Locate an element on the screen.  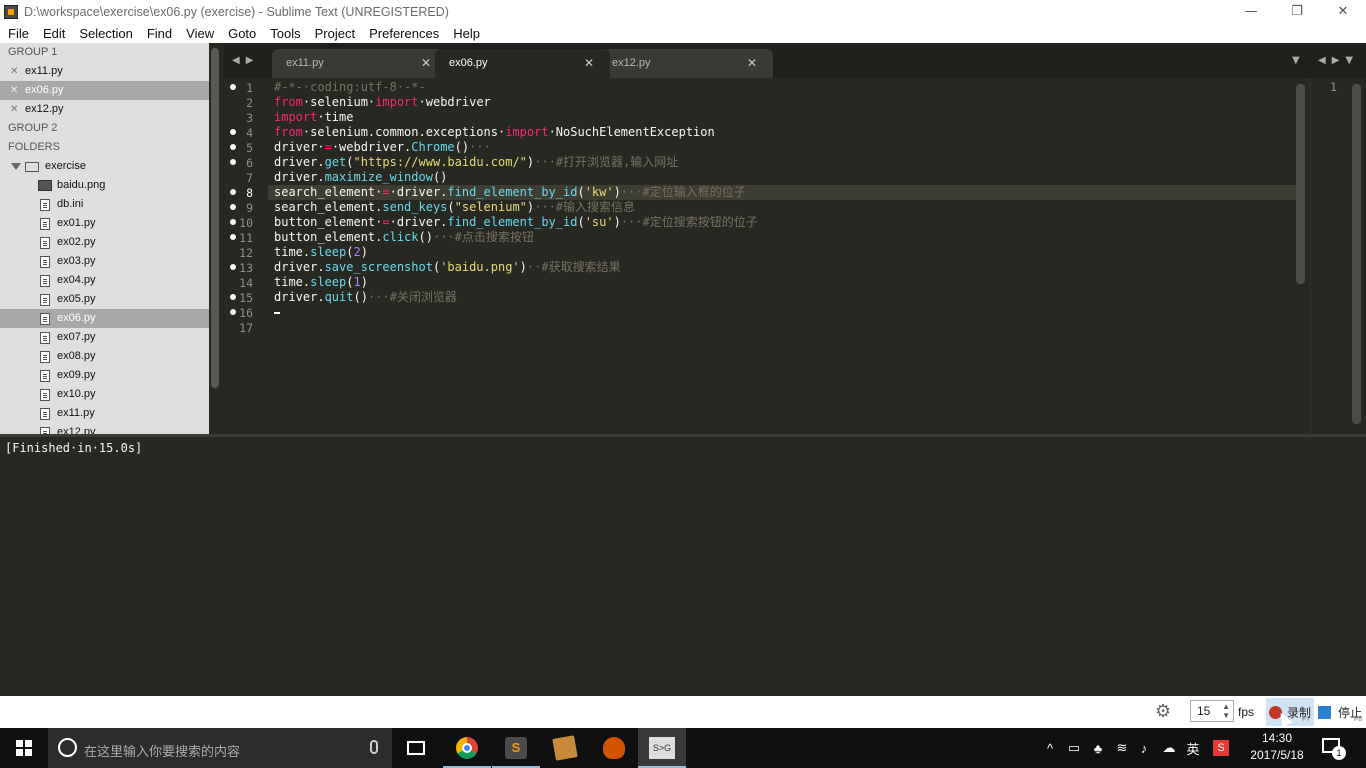
code-line: import·time is located at coordinates (313, 117).